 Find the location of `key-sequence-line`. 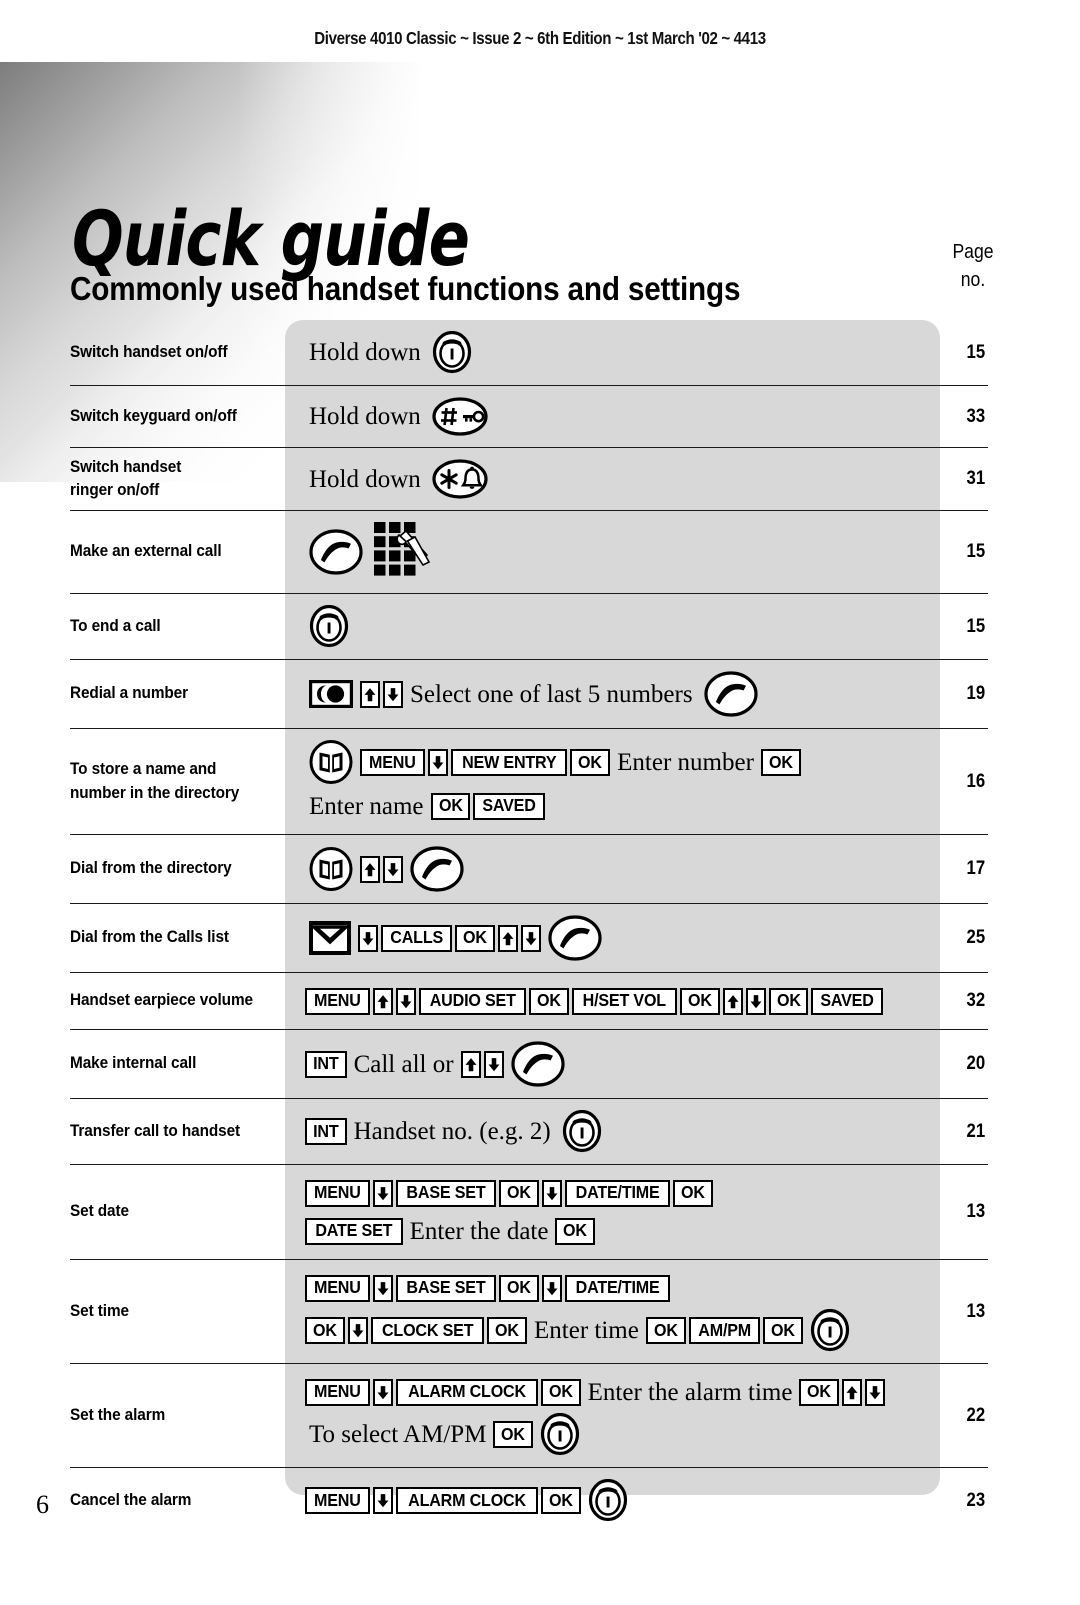

key-sequence-line is located at coordinates (615, 869).